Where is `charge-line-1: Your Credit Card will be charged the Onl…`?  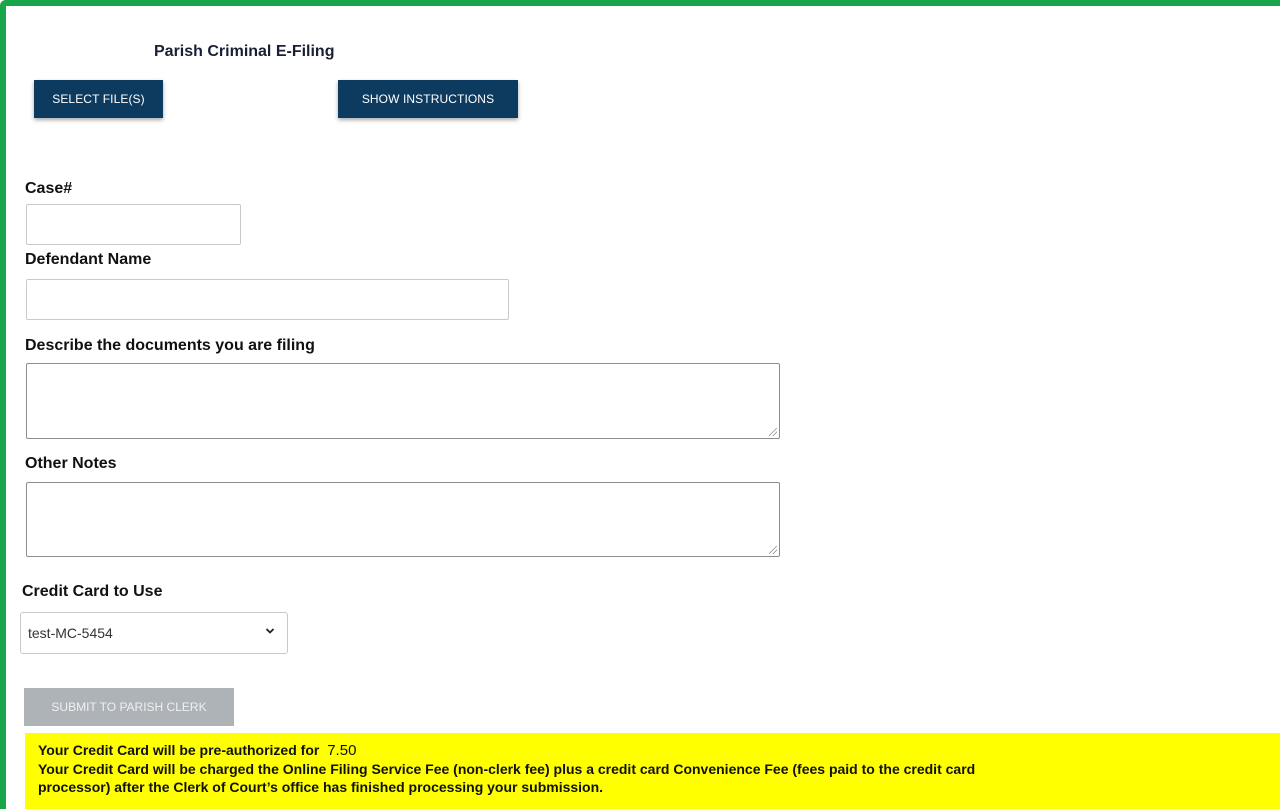 charge-line-1: Your Credit Card will be charged the Onl… is located at coordinates (507, 769).